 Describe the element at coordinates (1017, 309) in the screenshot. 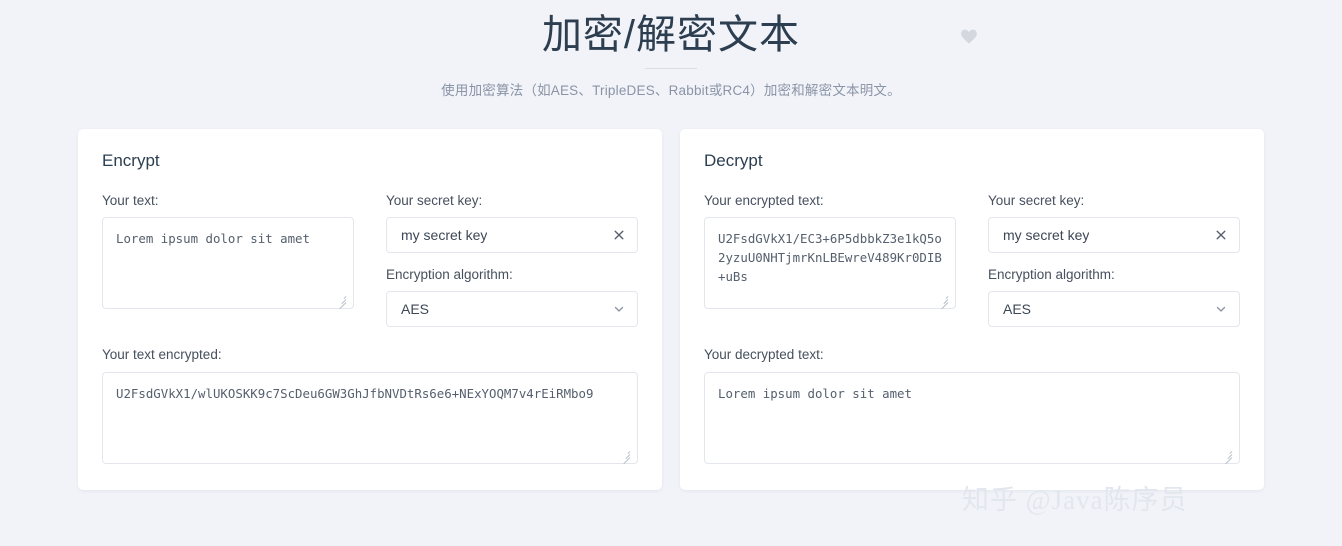

I see `decrypt-algorithm-value: AES` at that location.